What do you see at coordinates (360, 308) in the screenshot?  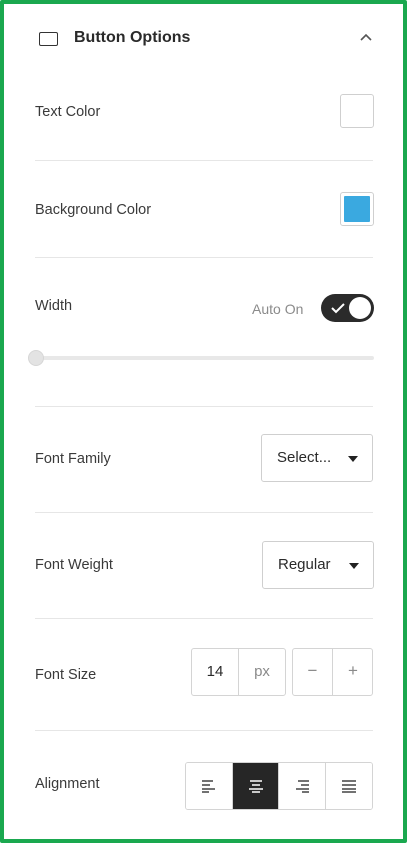 I see `toggle-knob` at bounding box center [360, 308].